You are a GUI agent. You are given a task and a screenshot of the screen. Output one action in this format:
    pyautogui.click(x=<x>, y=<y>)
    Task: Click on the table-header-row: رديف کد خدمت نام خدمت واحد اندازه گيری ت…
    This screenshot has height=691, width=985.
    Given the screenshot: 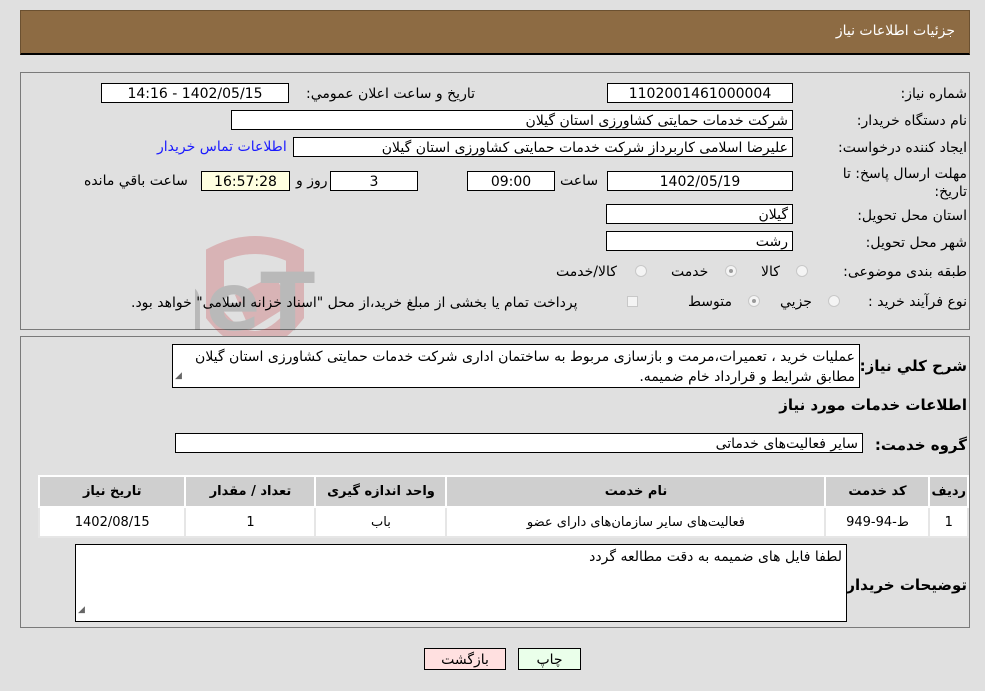 What is the action you would take?
    pyautogui.click(x=503, y=491)
    